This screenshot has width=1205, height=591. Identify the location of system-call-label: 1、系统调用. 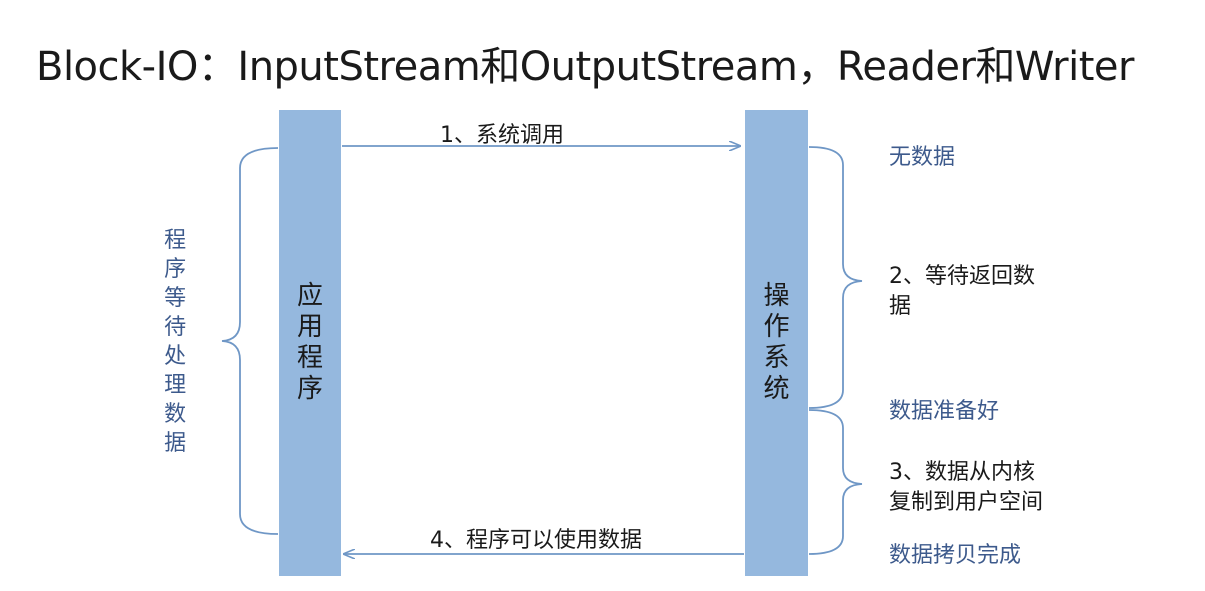
(502, 135).